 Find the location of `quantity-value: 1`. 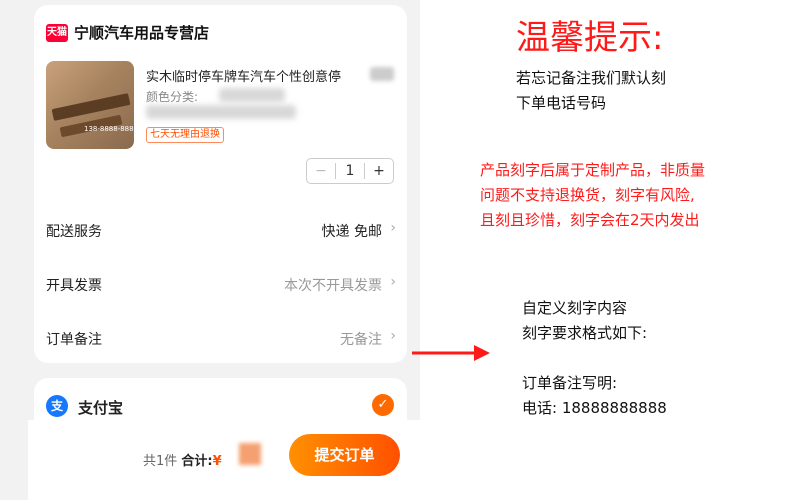

quantity-value: 1 is located at coordinates (350, 171).